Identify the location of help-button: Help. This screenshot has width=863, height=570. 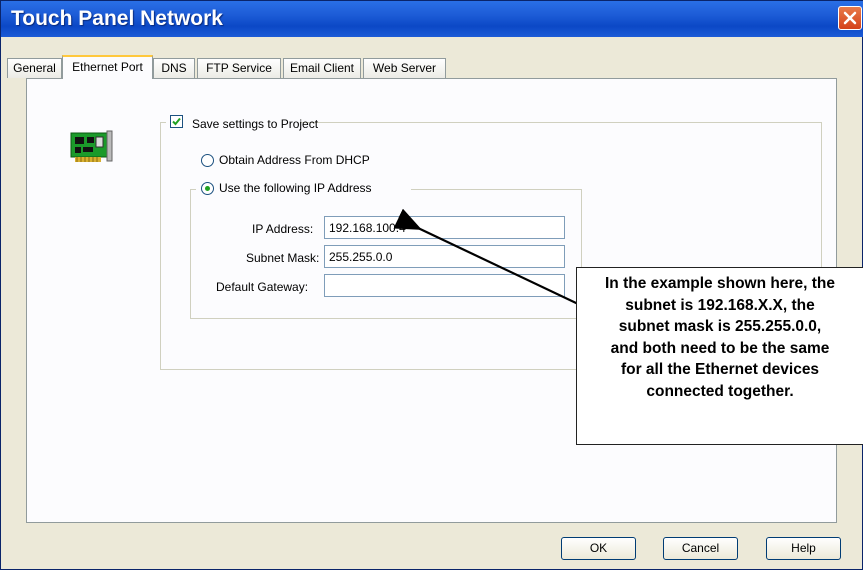
(803, 548).